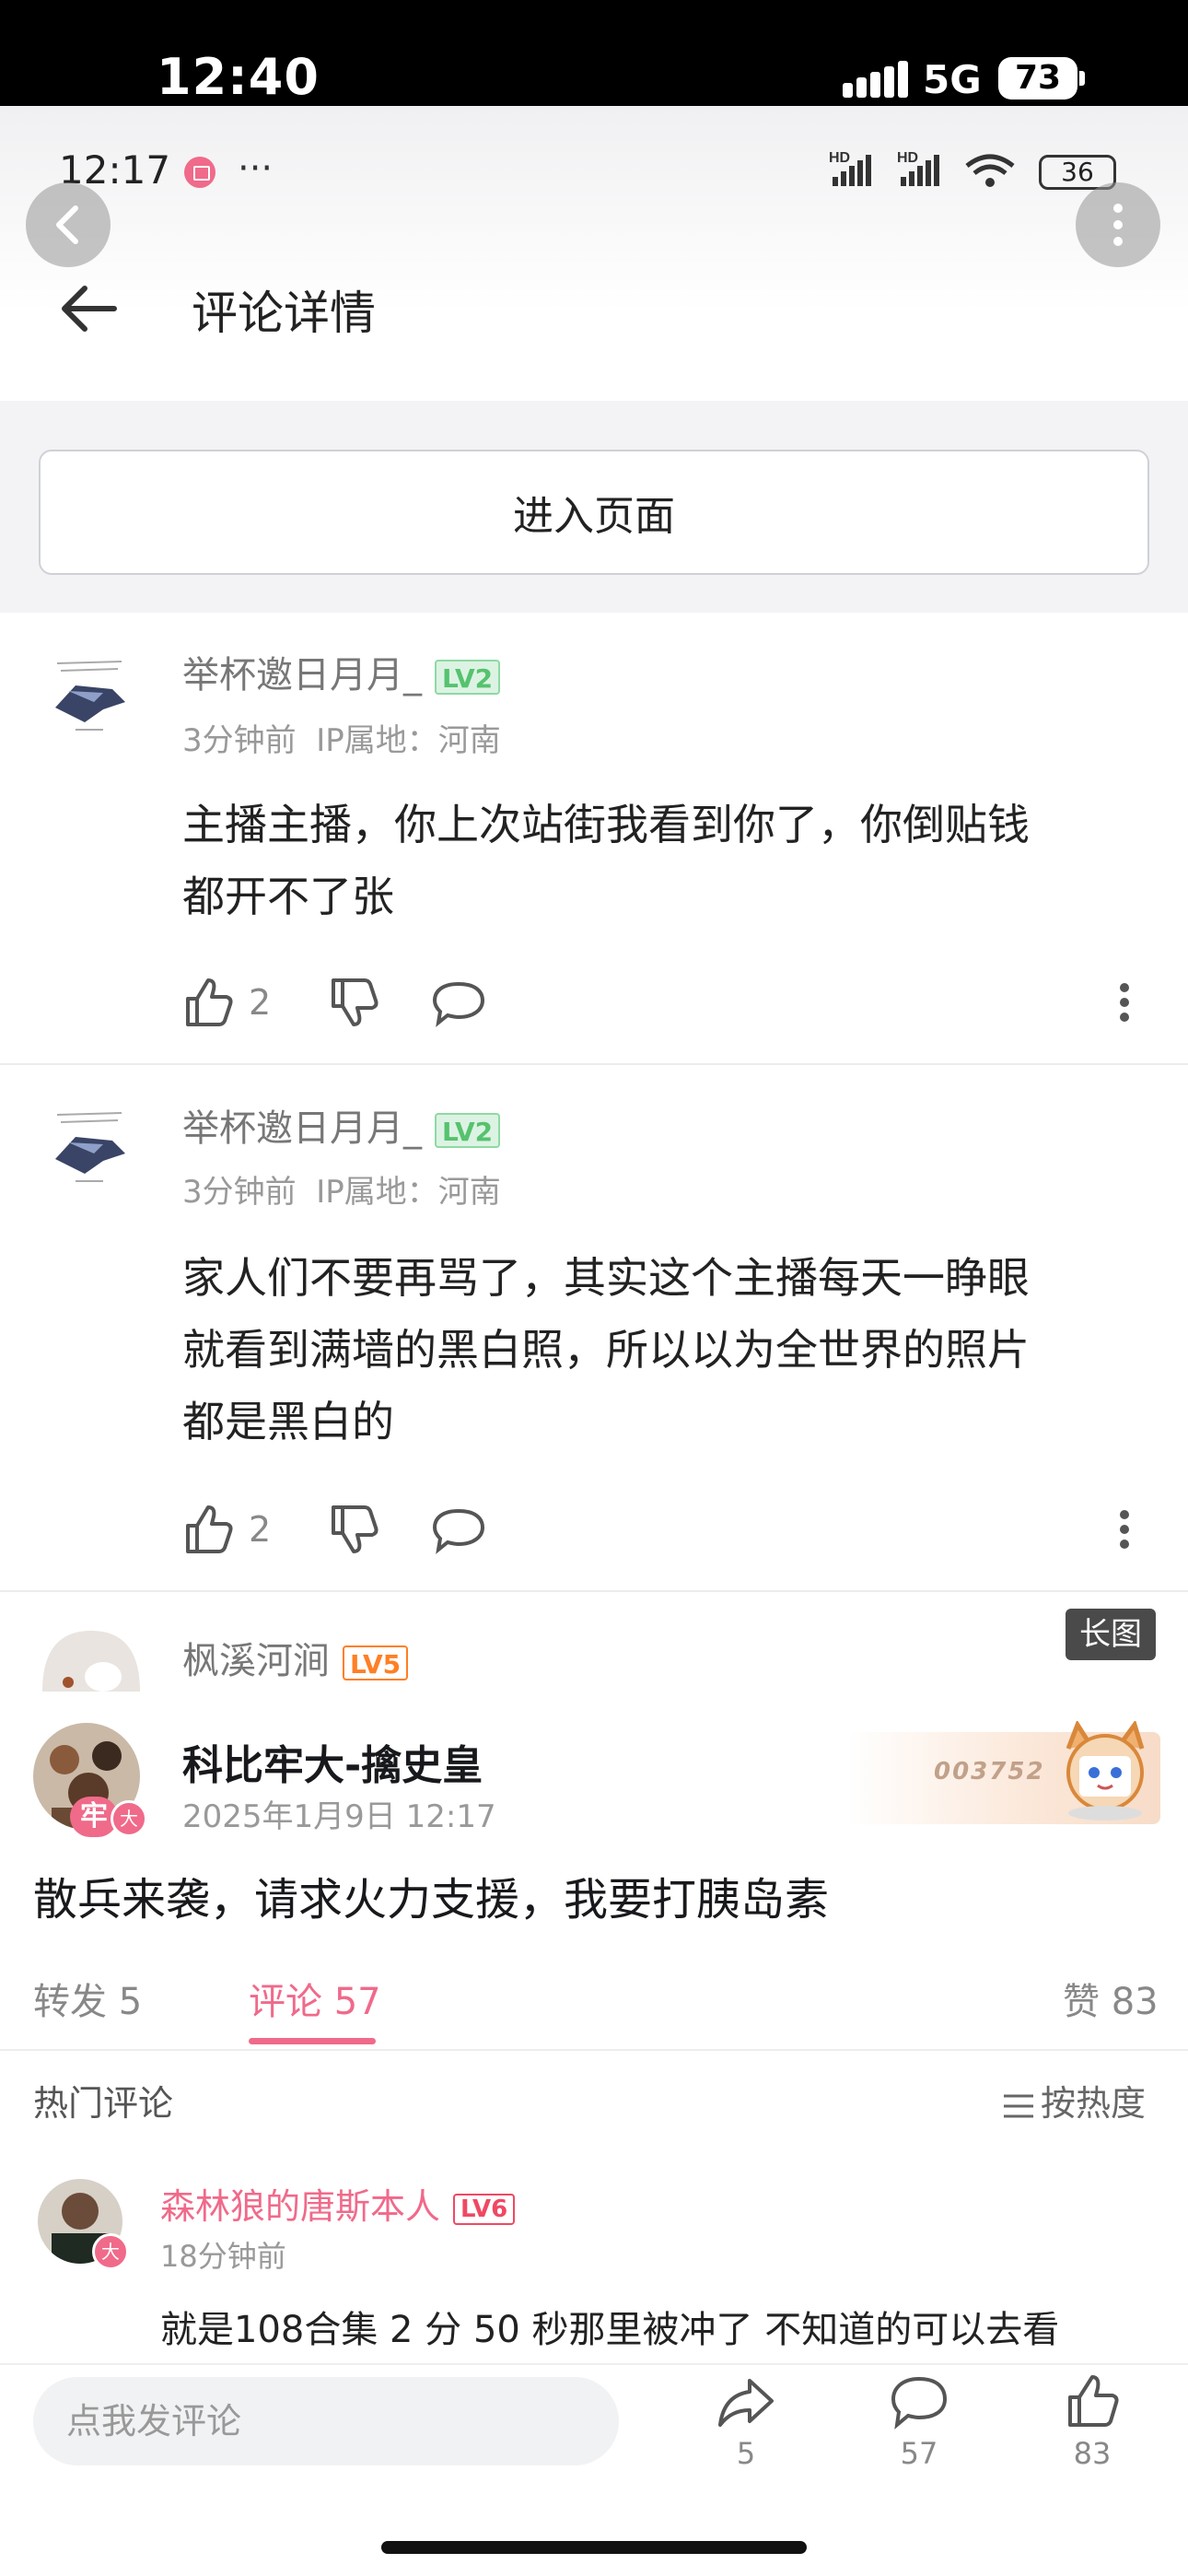  Describe the element at coordinates (288, 1421) in the screenshot. I see `reply-text-line: 都是黑白的` at that location.